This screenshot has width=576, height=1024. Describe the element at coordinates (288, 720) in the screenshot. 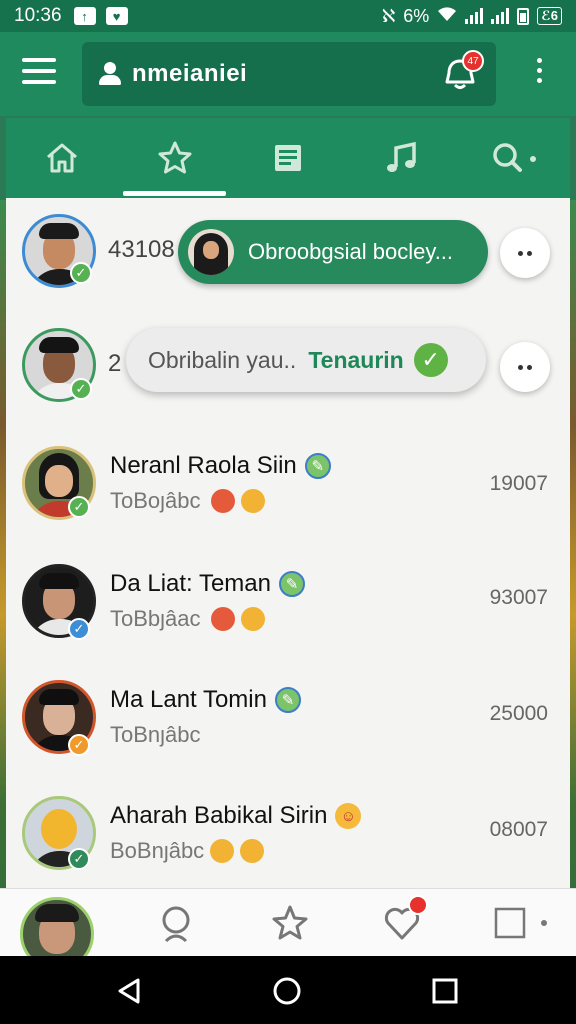

I see `list-item: ✓ Ma Lant Tomin ✎ ToBnȷâbc 25000` at that location.